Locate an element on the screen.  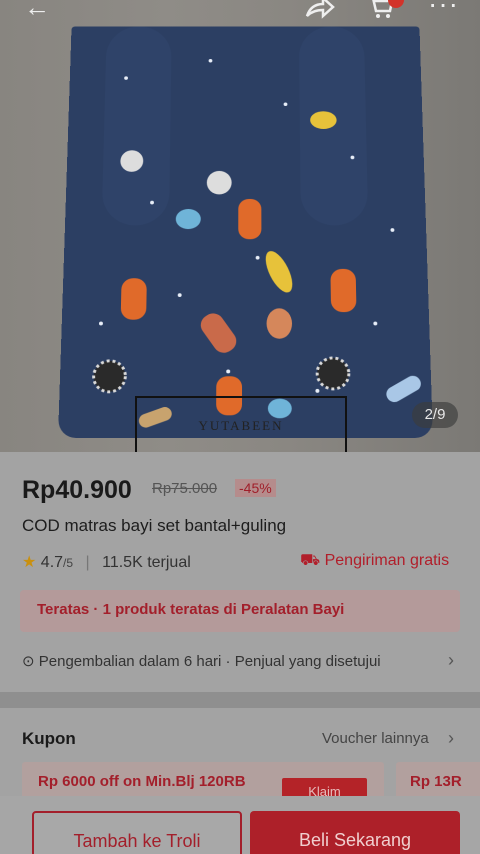
sold-count: 11.5K terjual is located at coordinates (146, 562).